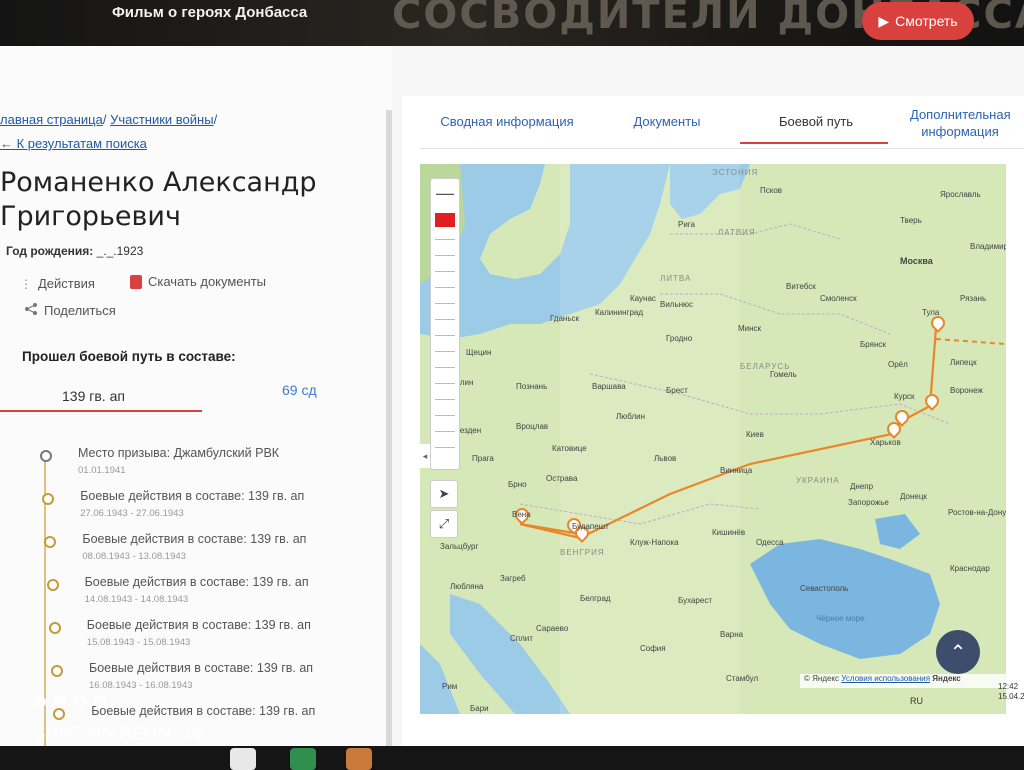 This screenshot has width=1024, height=770. Describe the element at coordinates (816, 121) in the screenshot. I see `tab-combat-path: Боевой путь` at that location.